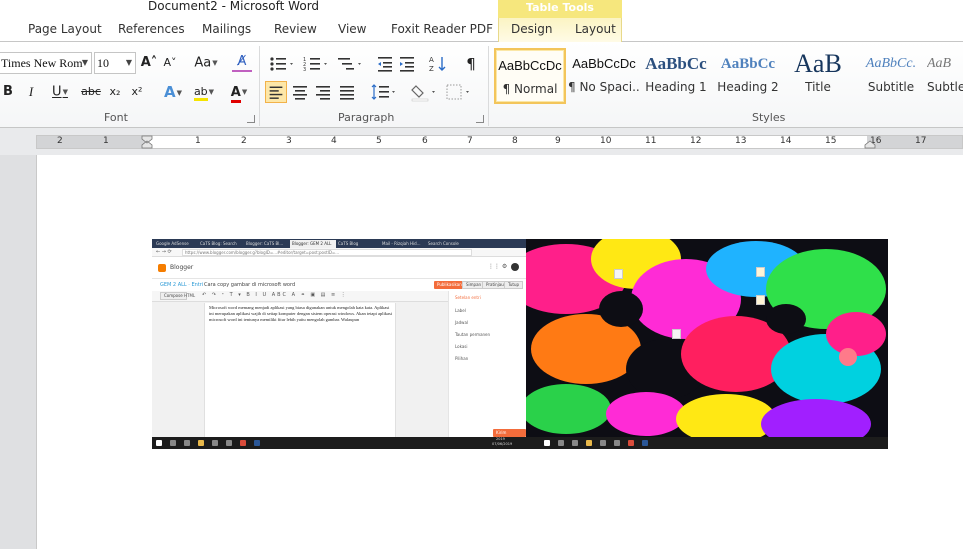  Describe the element at coordinates (366, 117) in the screenshot. I see `paragraph-group-label: Paragraph` at that location.